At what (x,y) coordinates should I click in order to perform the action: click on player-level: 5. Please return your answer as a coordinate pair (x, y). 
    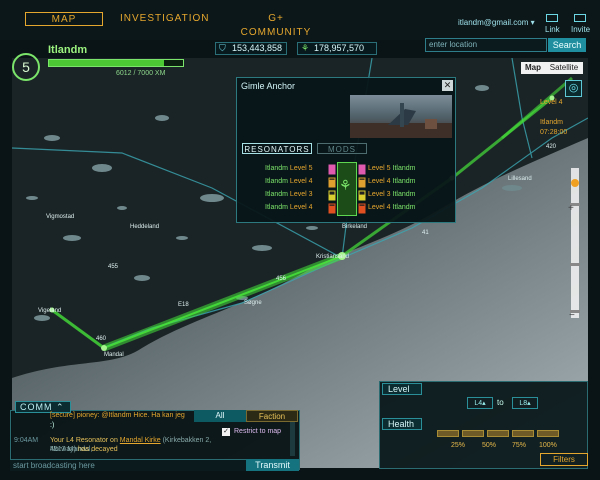
    Looking at the image, I should click on (26, 67).